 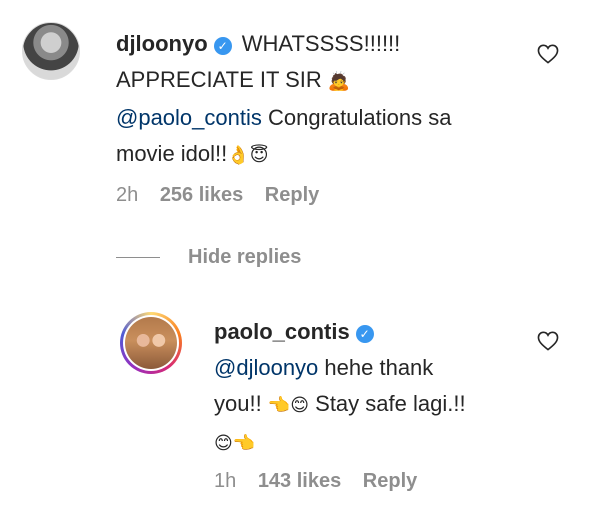 I want to click on comment-meta: 2h 256 likes Reply, so click(x=225, y=195).